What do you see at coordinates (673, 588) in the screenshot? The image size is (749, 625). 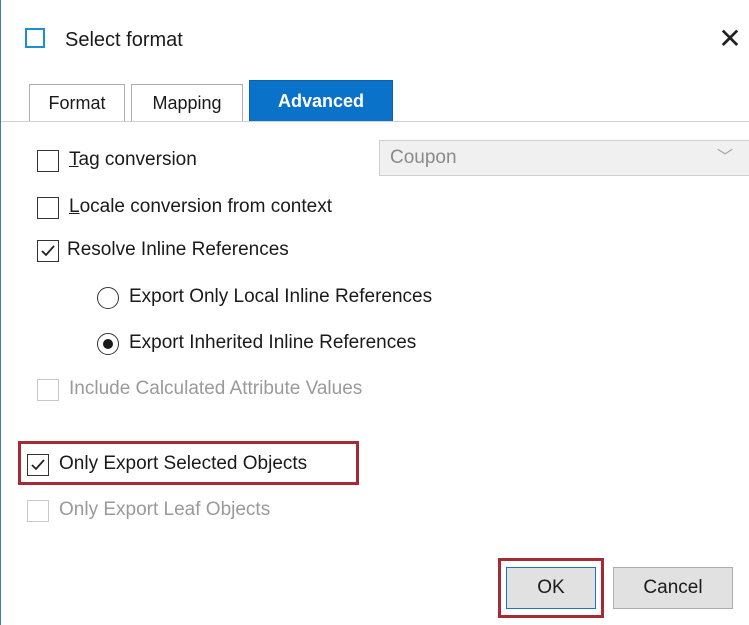 I see `cancel-button: Cancel` at bounding box center [673, 588].